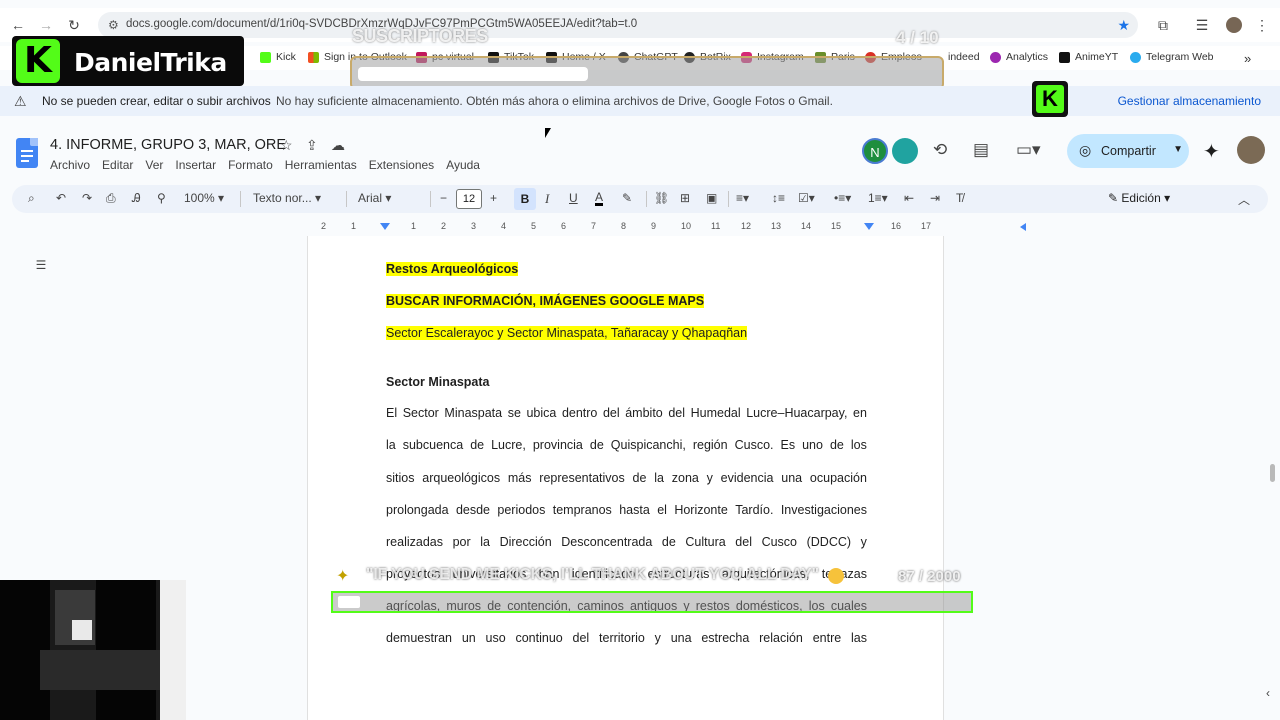 The width and height of the screenshot is (1280, 720). What do you see at coordinates (168, 145) in the screenshot?
I see `document-title: 4. INFORME, GRUPO 3, MAR, ORE` at bounding box center [168, 145].